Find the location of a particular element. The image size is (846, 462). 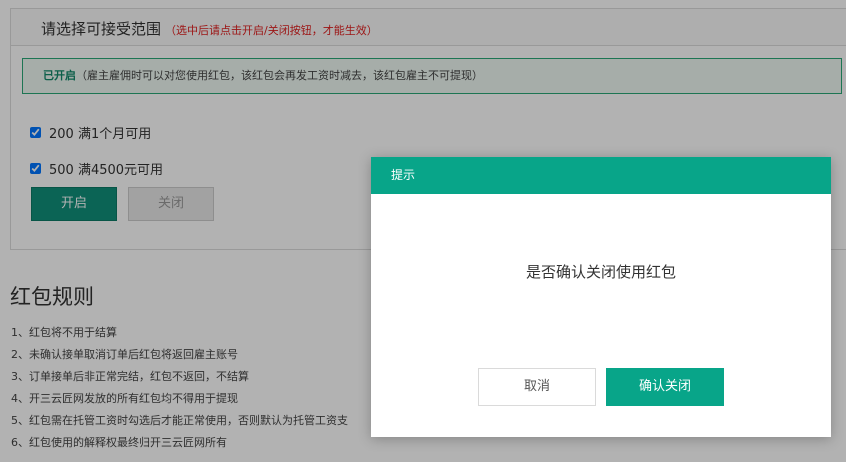

dialog-message: 是否确认关闭使用红包 is located at coordinates (600, 272).